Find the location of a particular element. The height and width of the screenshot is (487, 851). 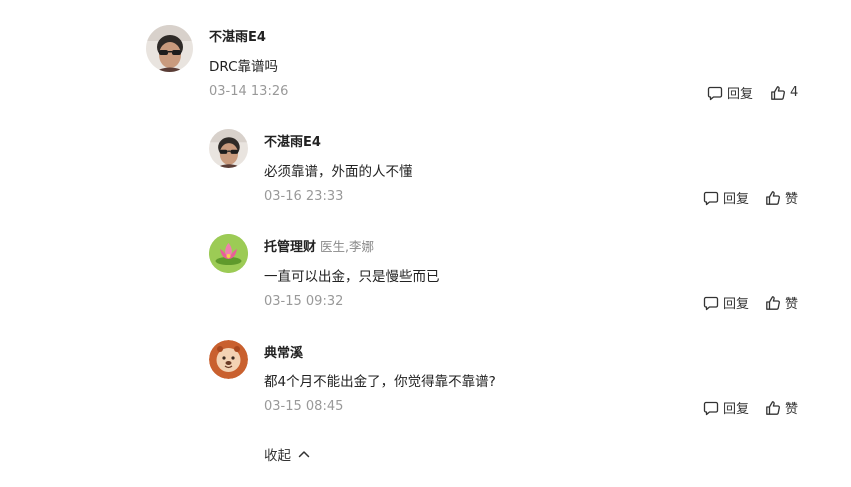

reply-username: 托管理财 医生,李娜 is located at coordinates (319, 245).